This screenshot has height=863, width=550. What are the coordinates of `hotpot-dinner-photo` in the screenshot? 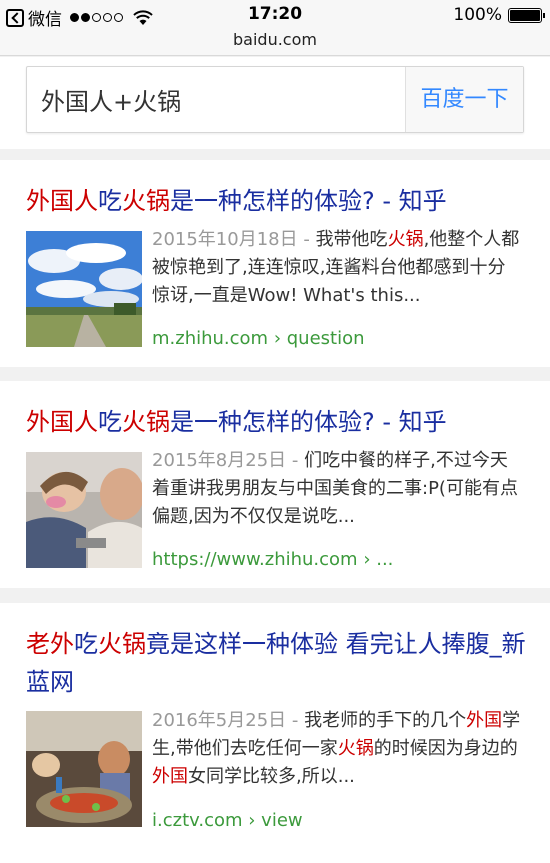 It's located at (84, 769).